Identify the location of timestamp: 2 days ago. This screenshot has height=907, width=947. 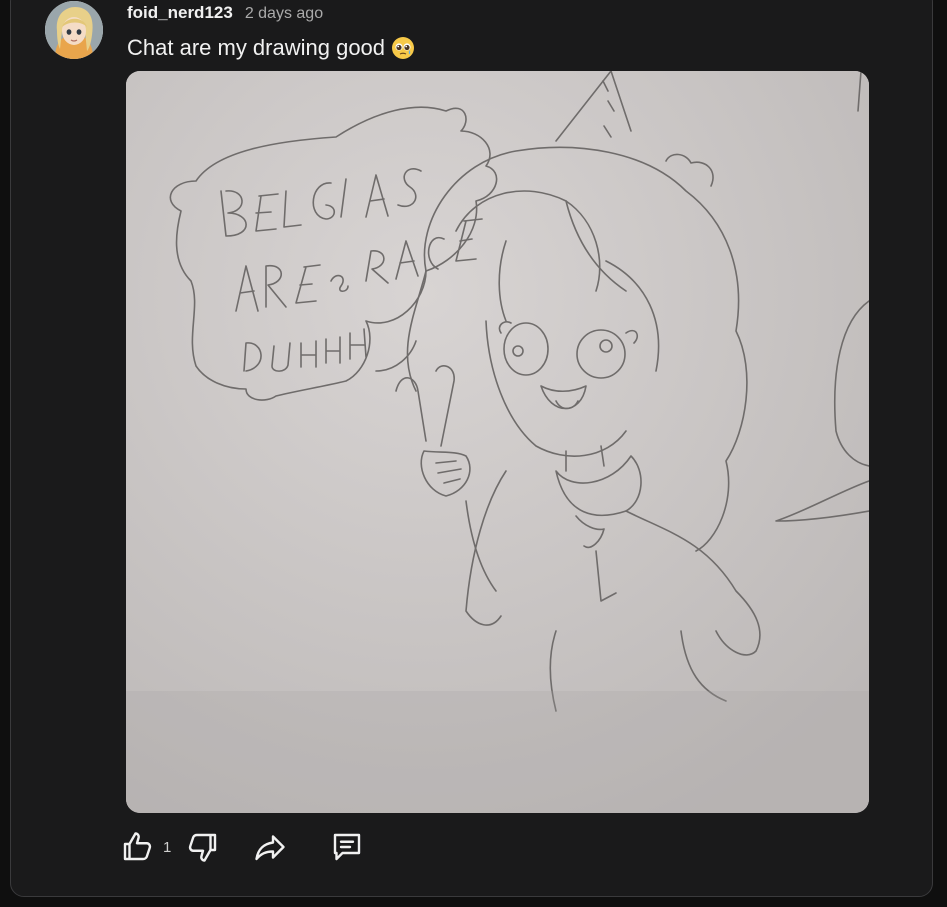
(284, 14).